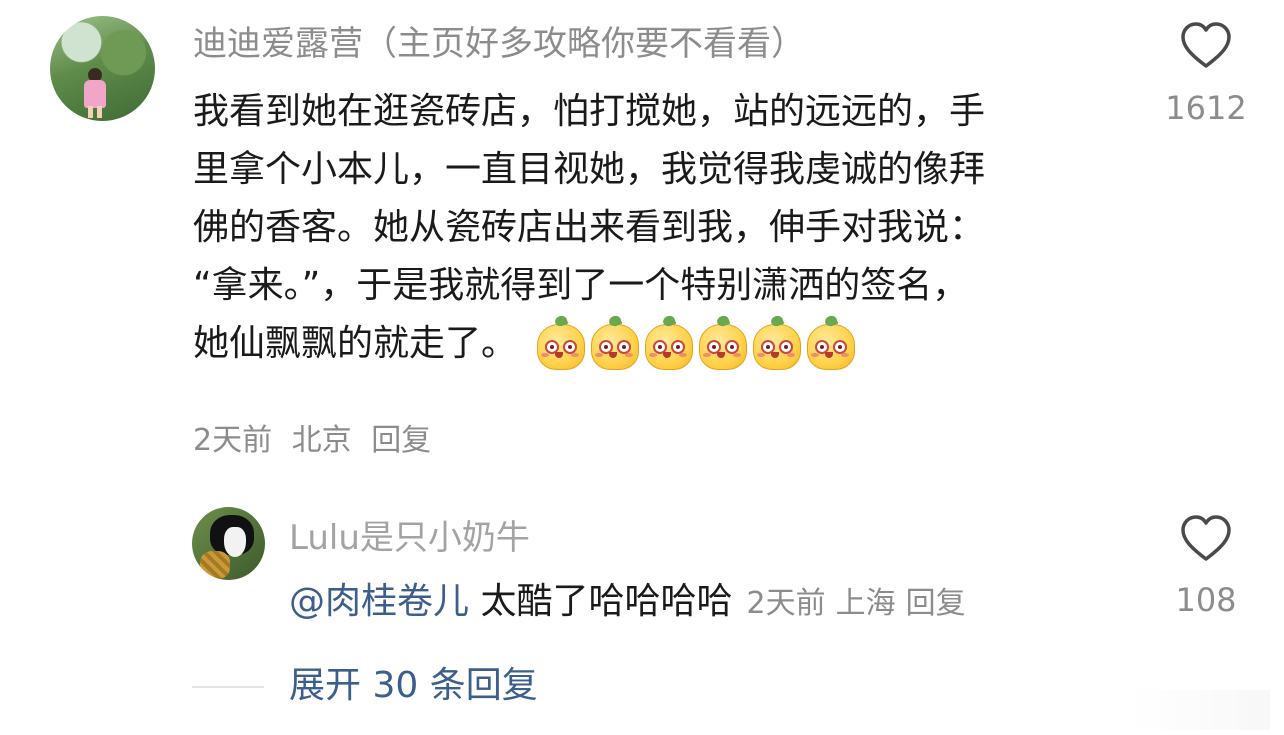 The image size is (1284, 735). I want to click on comment-line: 佛的香客。她从瓷砖店出来看到我，伸手对我说：, so click(589, 227).